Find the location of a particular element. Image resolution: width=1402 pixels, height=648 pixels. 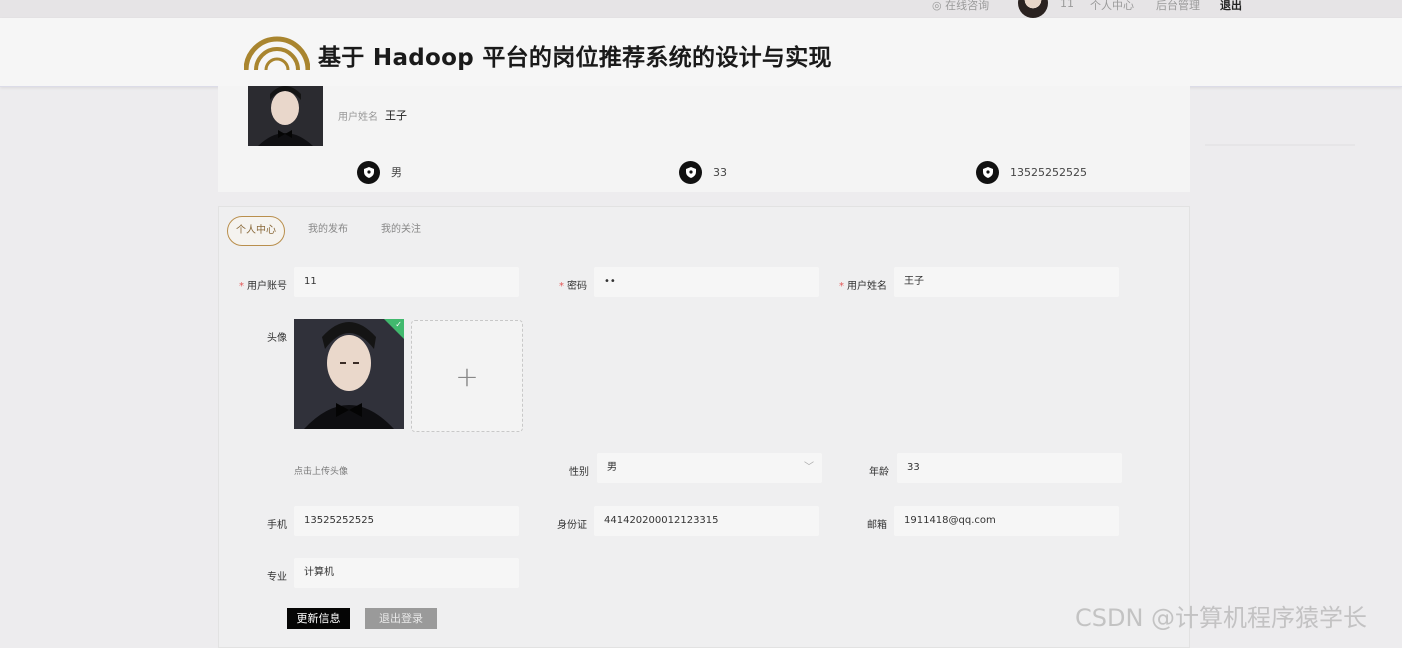

major-label: 专业 is located at coordinates (277, 577).